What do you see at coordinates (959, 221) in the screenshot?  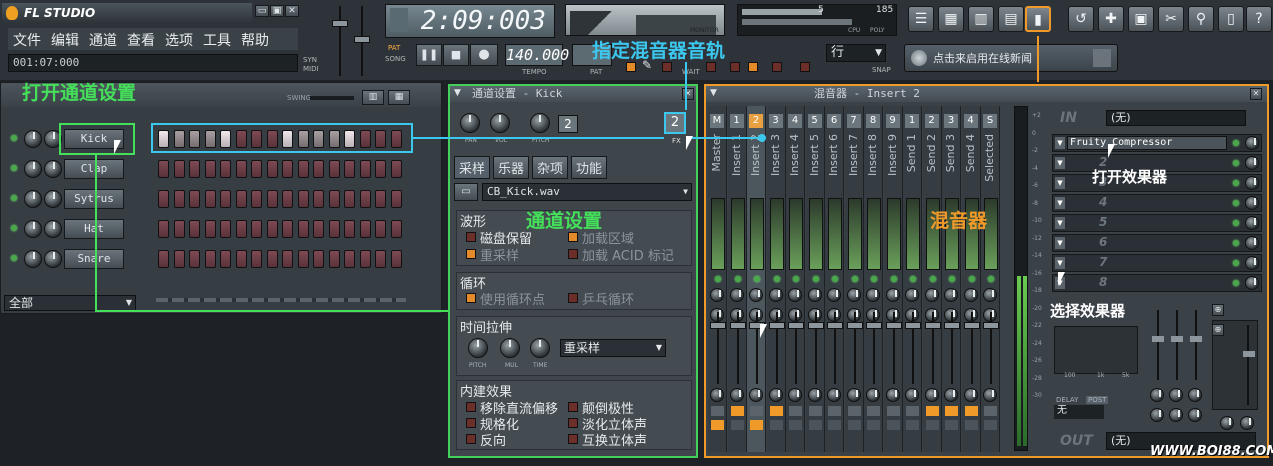 I see `annotation-mixer: 混音器` at bounding box center [959, 221].